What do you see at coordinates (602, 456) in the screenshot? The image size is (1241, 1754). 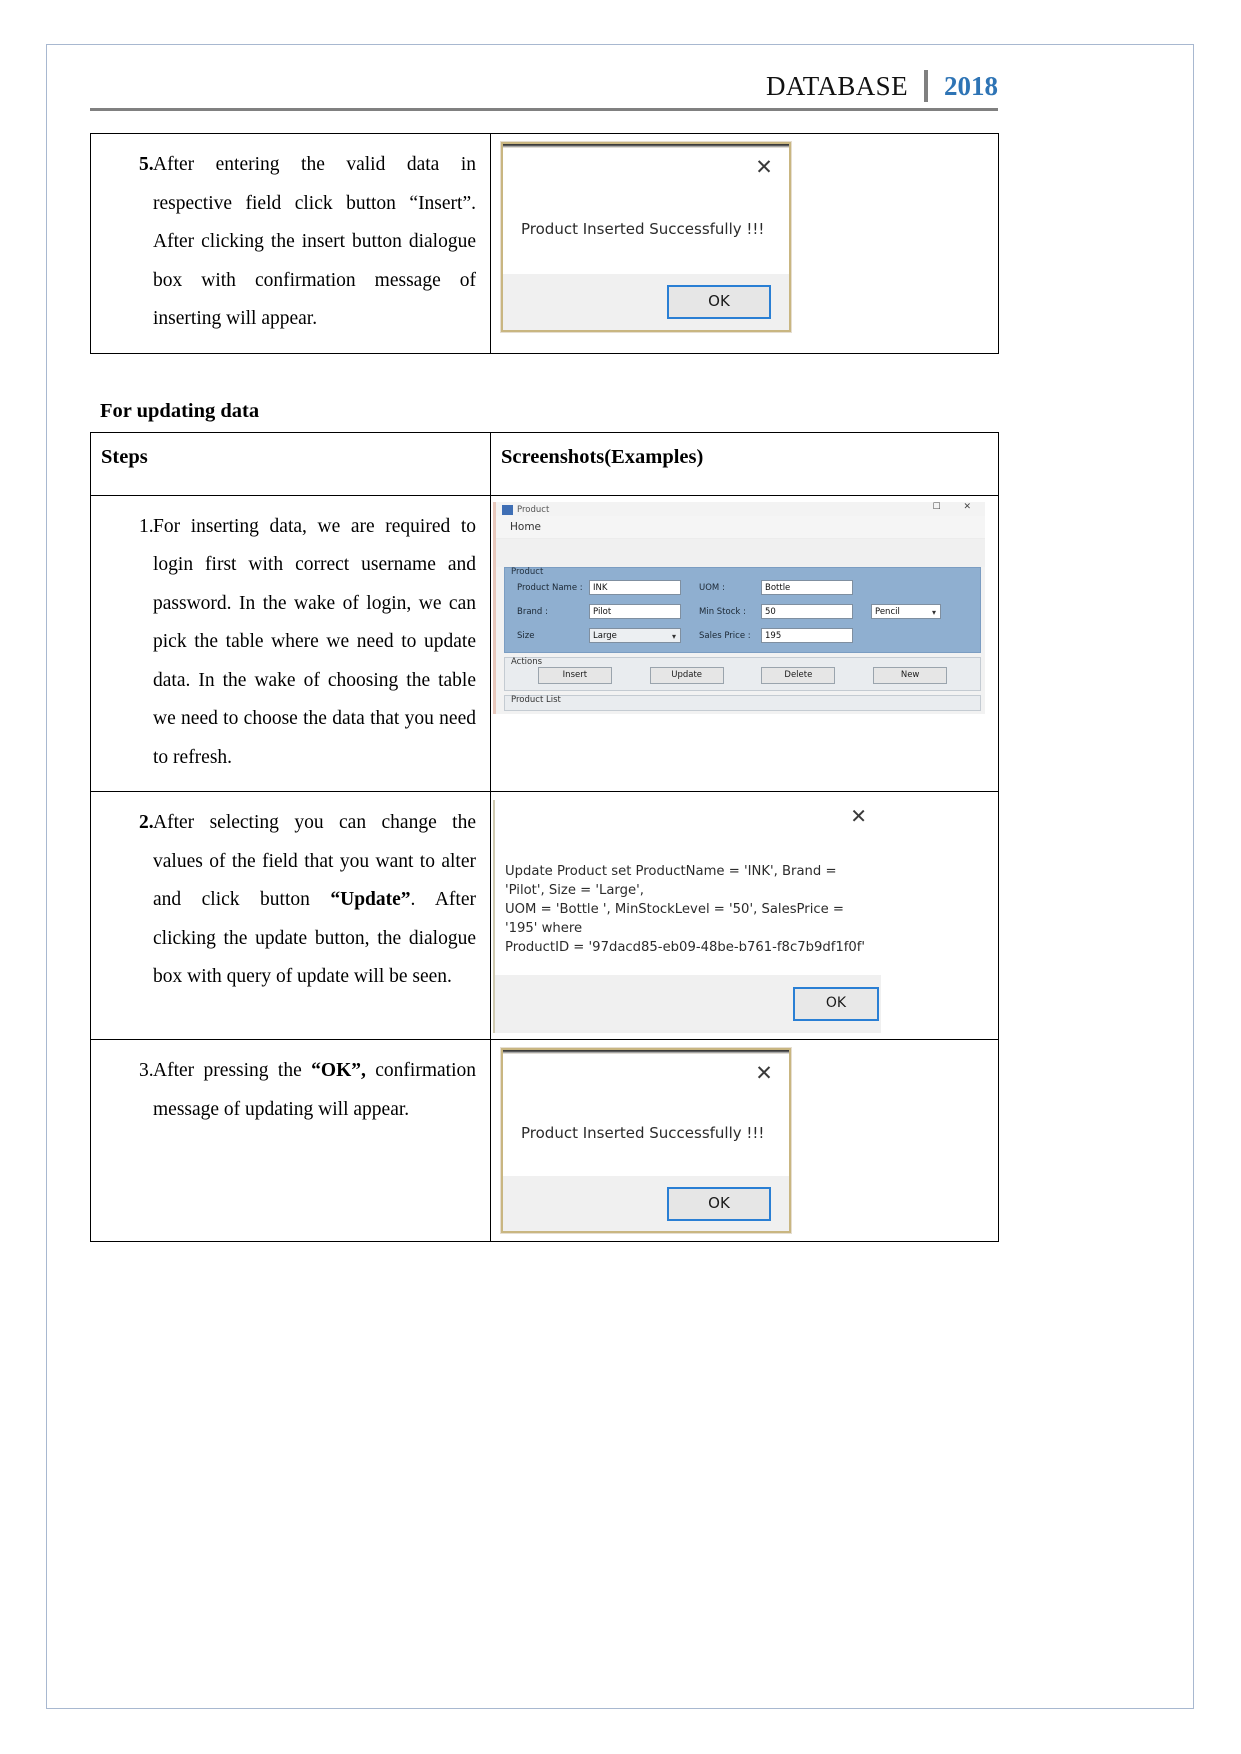 I see `column-header-screenshots: Screenshots(Examples)` at bounding box center [602, 456].